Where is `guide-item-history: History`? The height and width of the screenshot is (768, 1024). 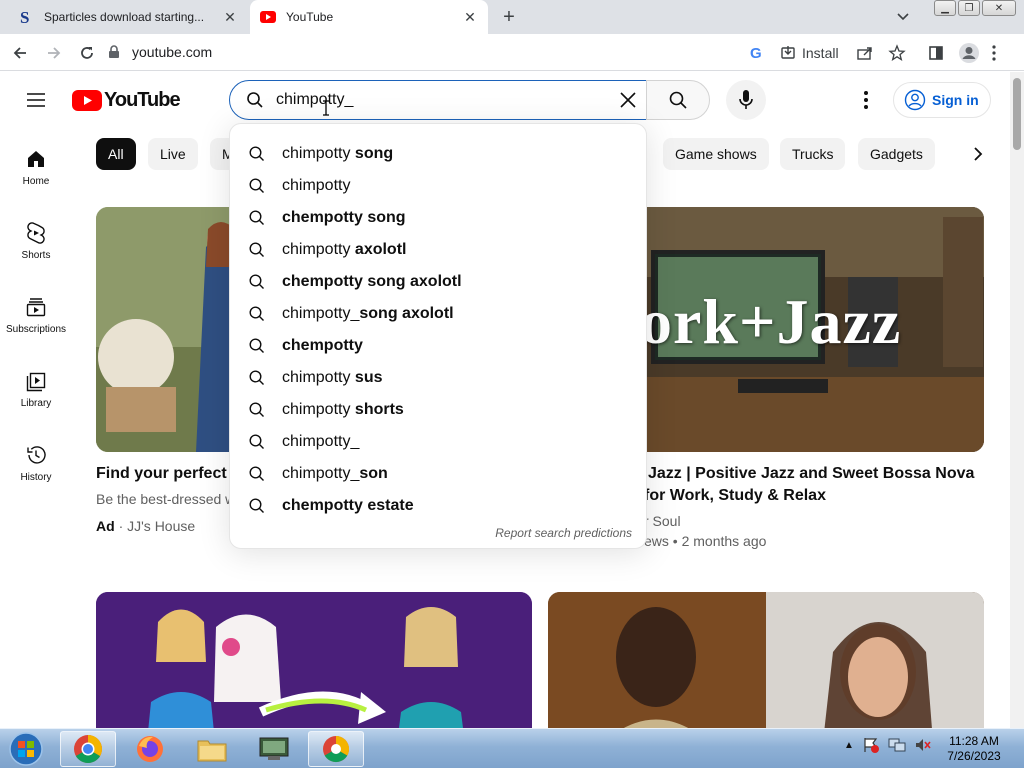 guide-item-history: History is located at coordinates (36, 461).